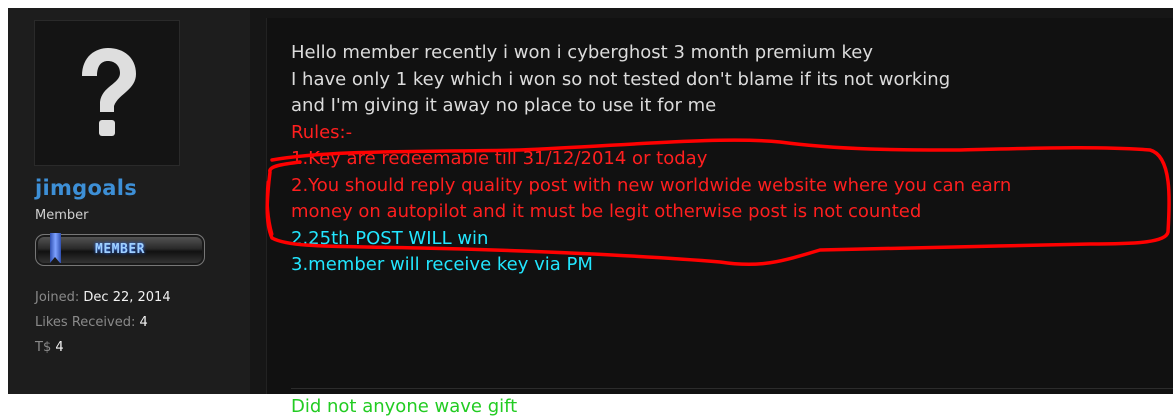  I want to click on stat-tdollars: T$ 4, so click(49, 347).